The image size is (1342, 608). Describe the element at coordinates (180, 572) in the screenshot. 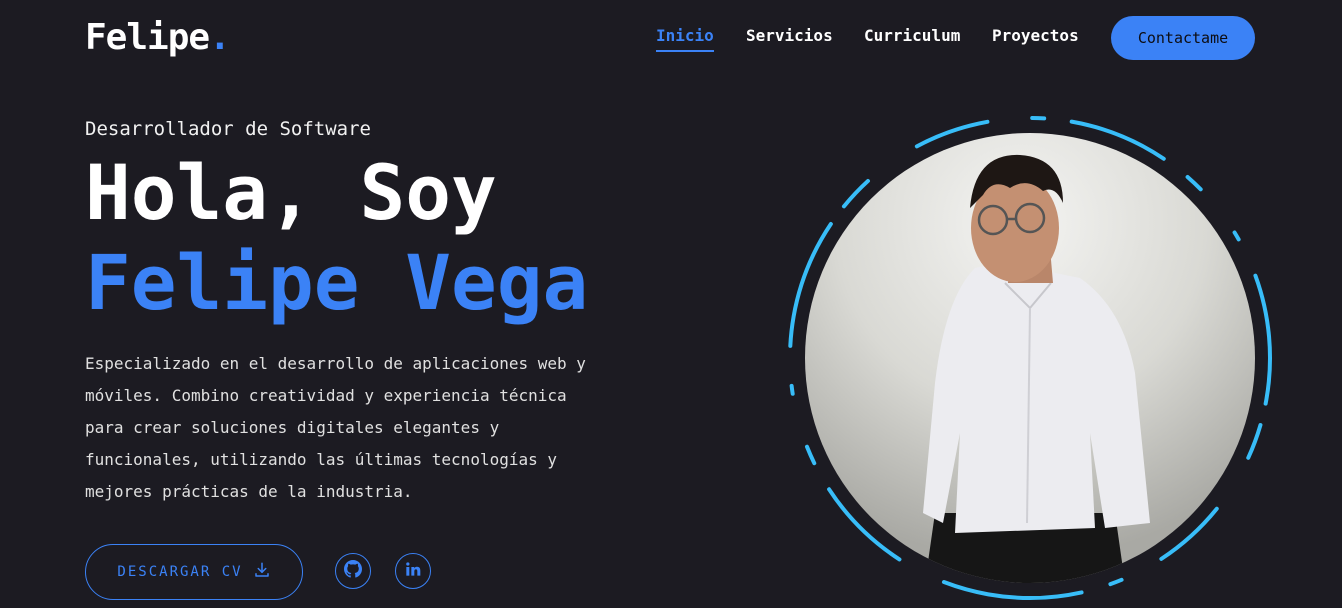

I see `download-cv-label: DESCARGAR CV` at that location.